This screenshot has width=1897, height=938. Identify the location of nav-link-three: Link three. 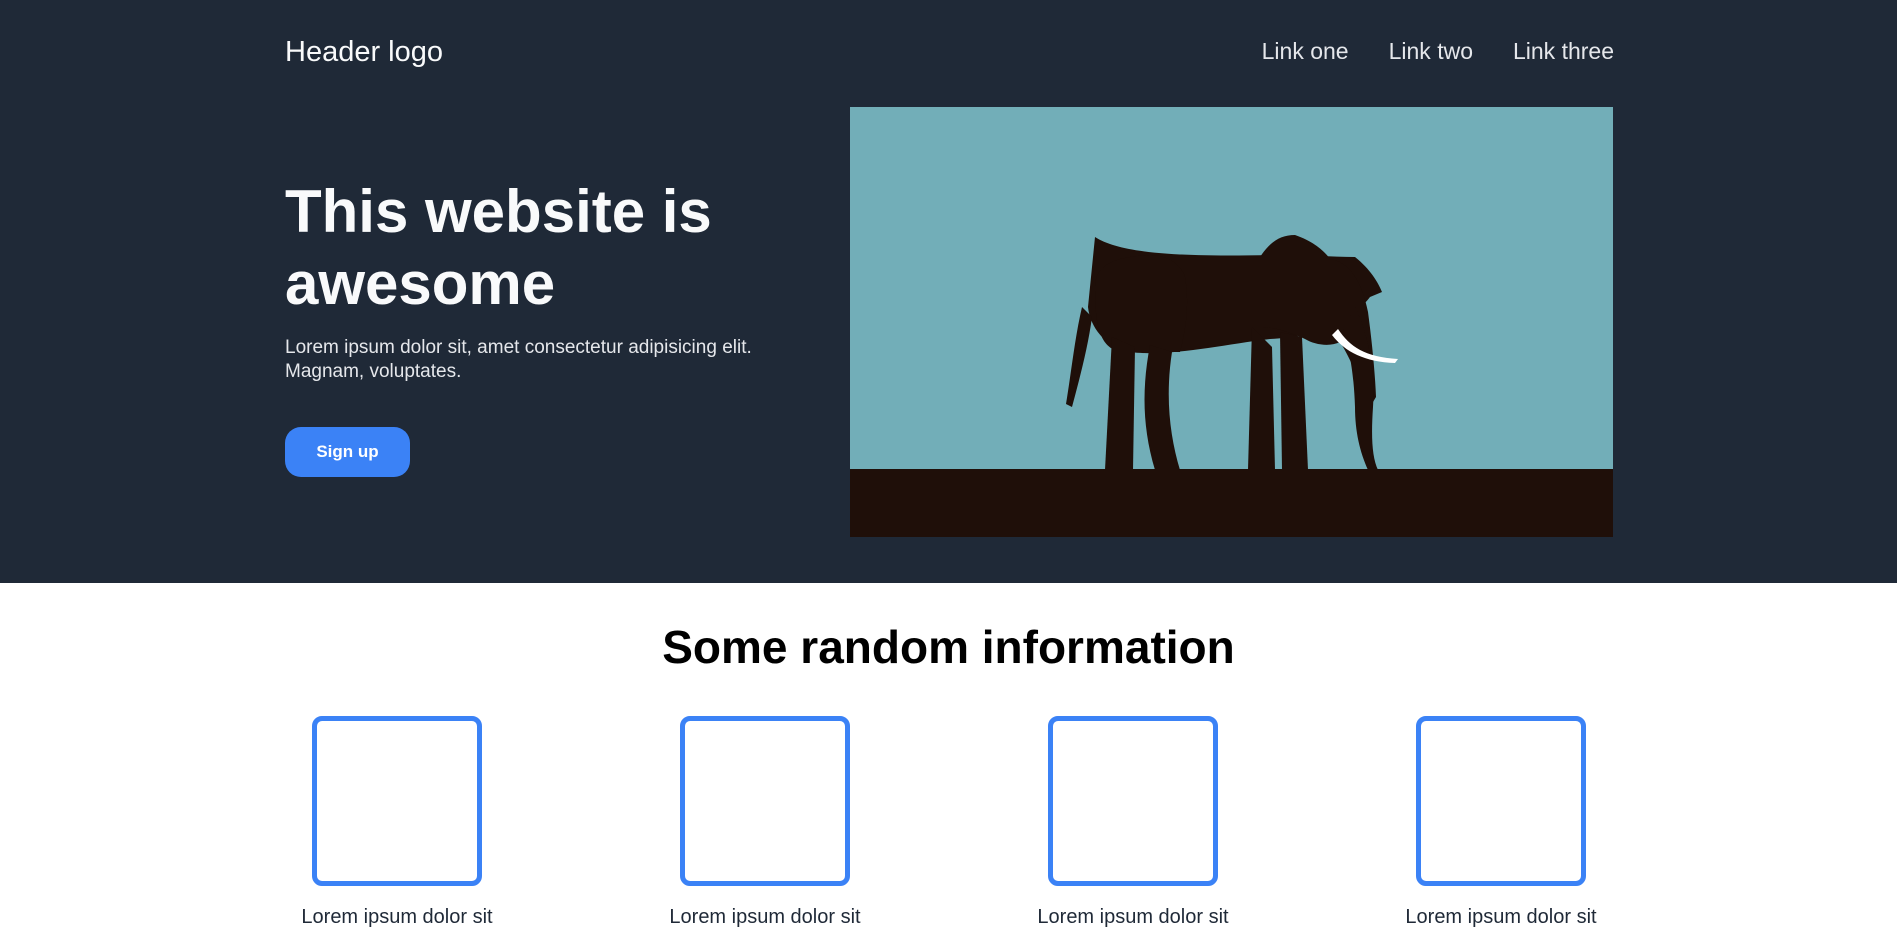
(1563, 51).